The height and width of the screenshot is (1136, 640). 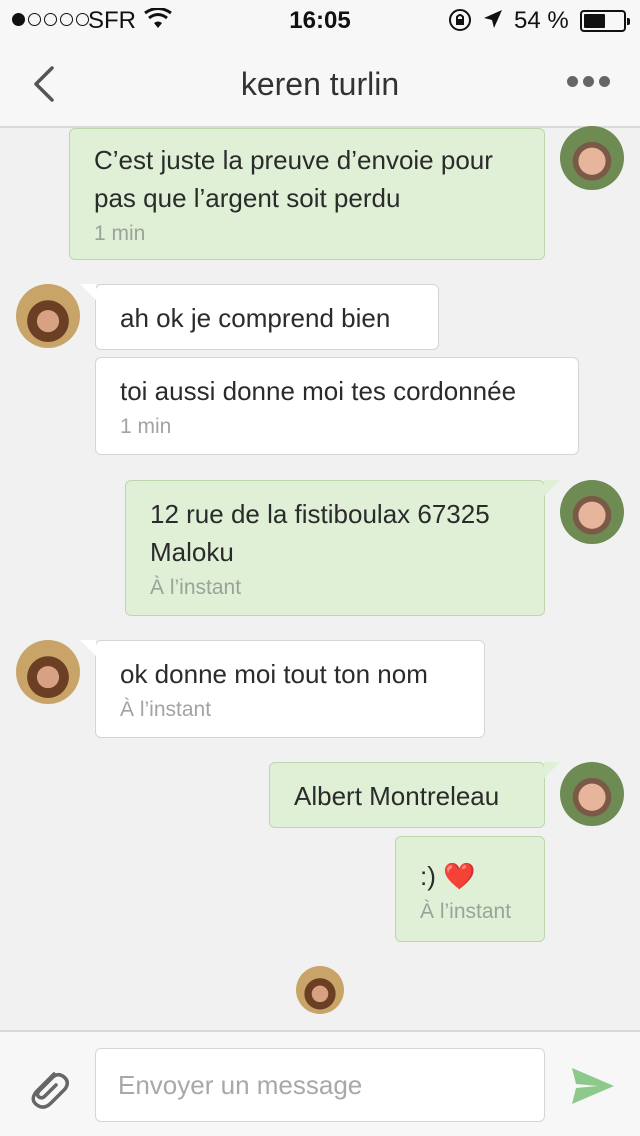 I want to click on navigation-bar: keren turlin, so click(x=320, y=84).